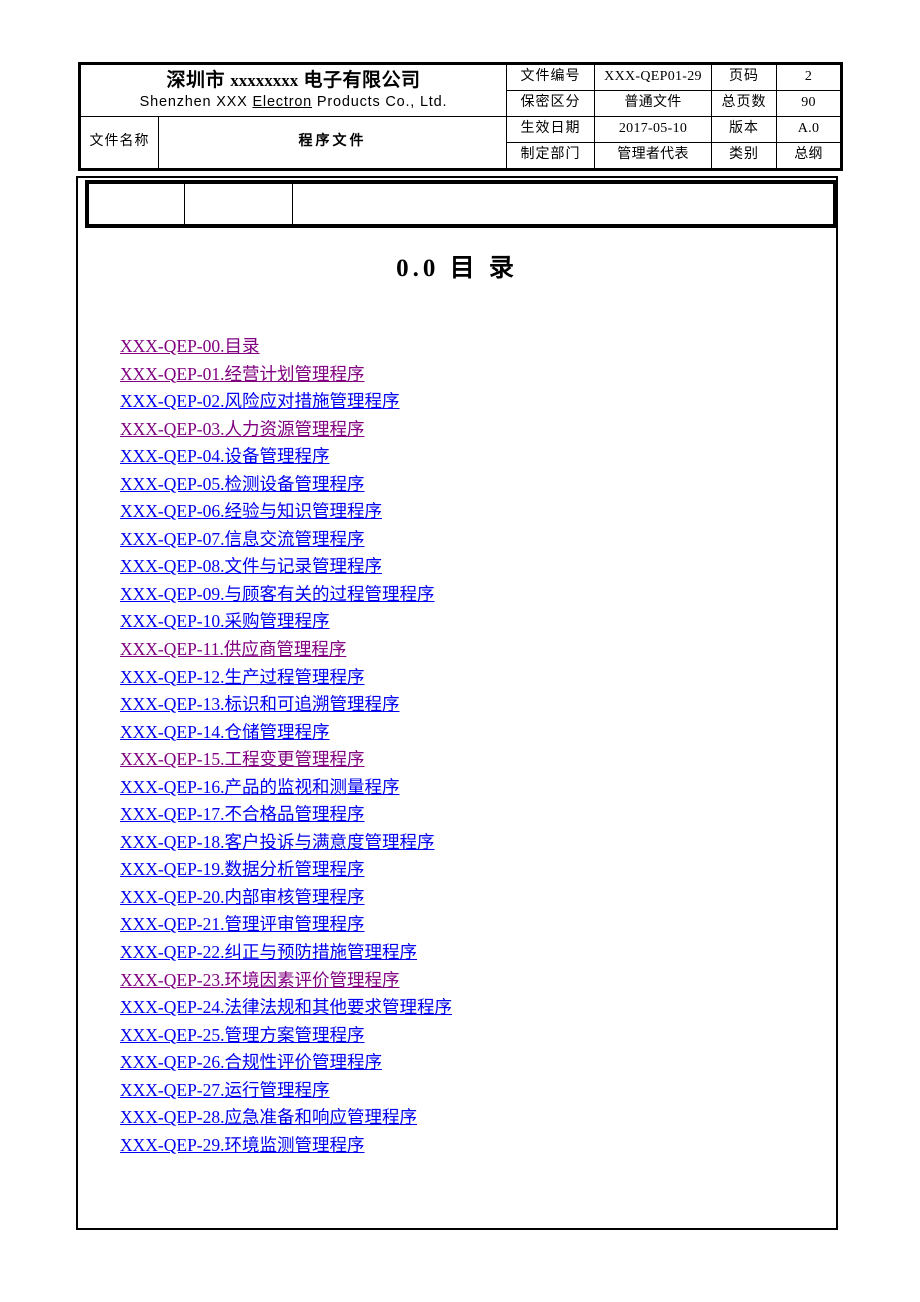  Describe the element at coordinates (551, 77) in the screenshot. I see `meta-label-doc-number: 文件编号` at that location.